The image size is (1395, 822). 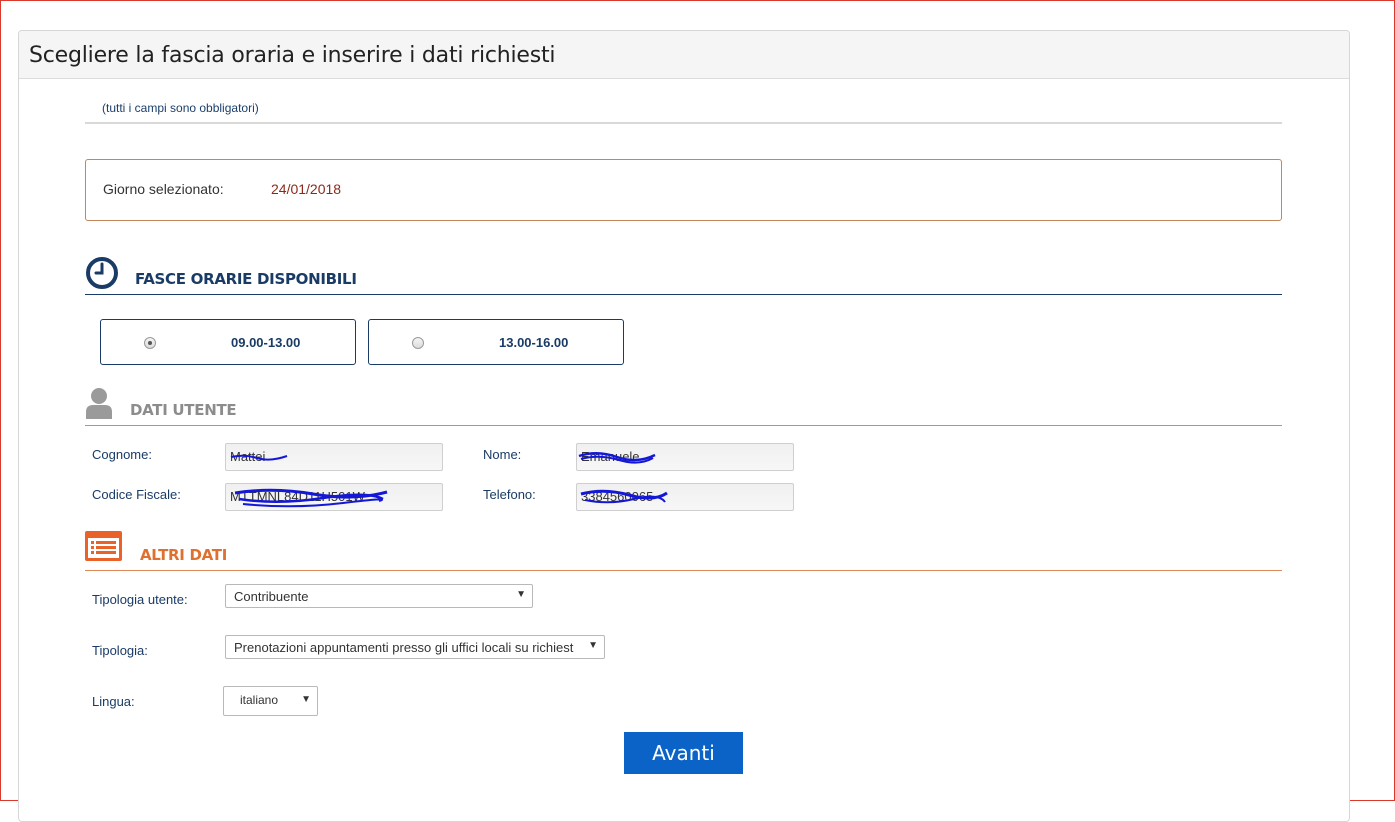 I want to click on lingua-select: italiano ▼, so click(x=270, y=701).